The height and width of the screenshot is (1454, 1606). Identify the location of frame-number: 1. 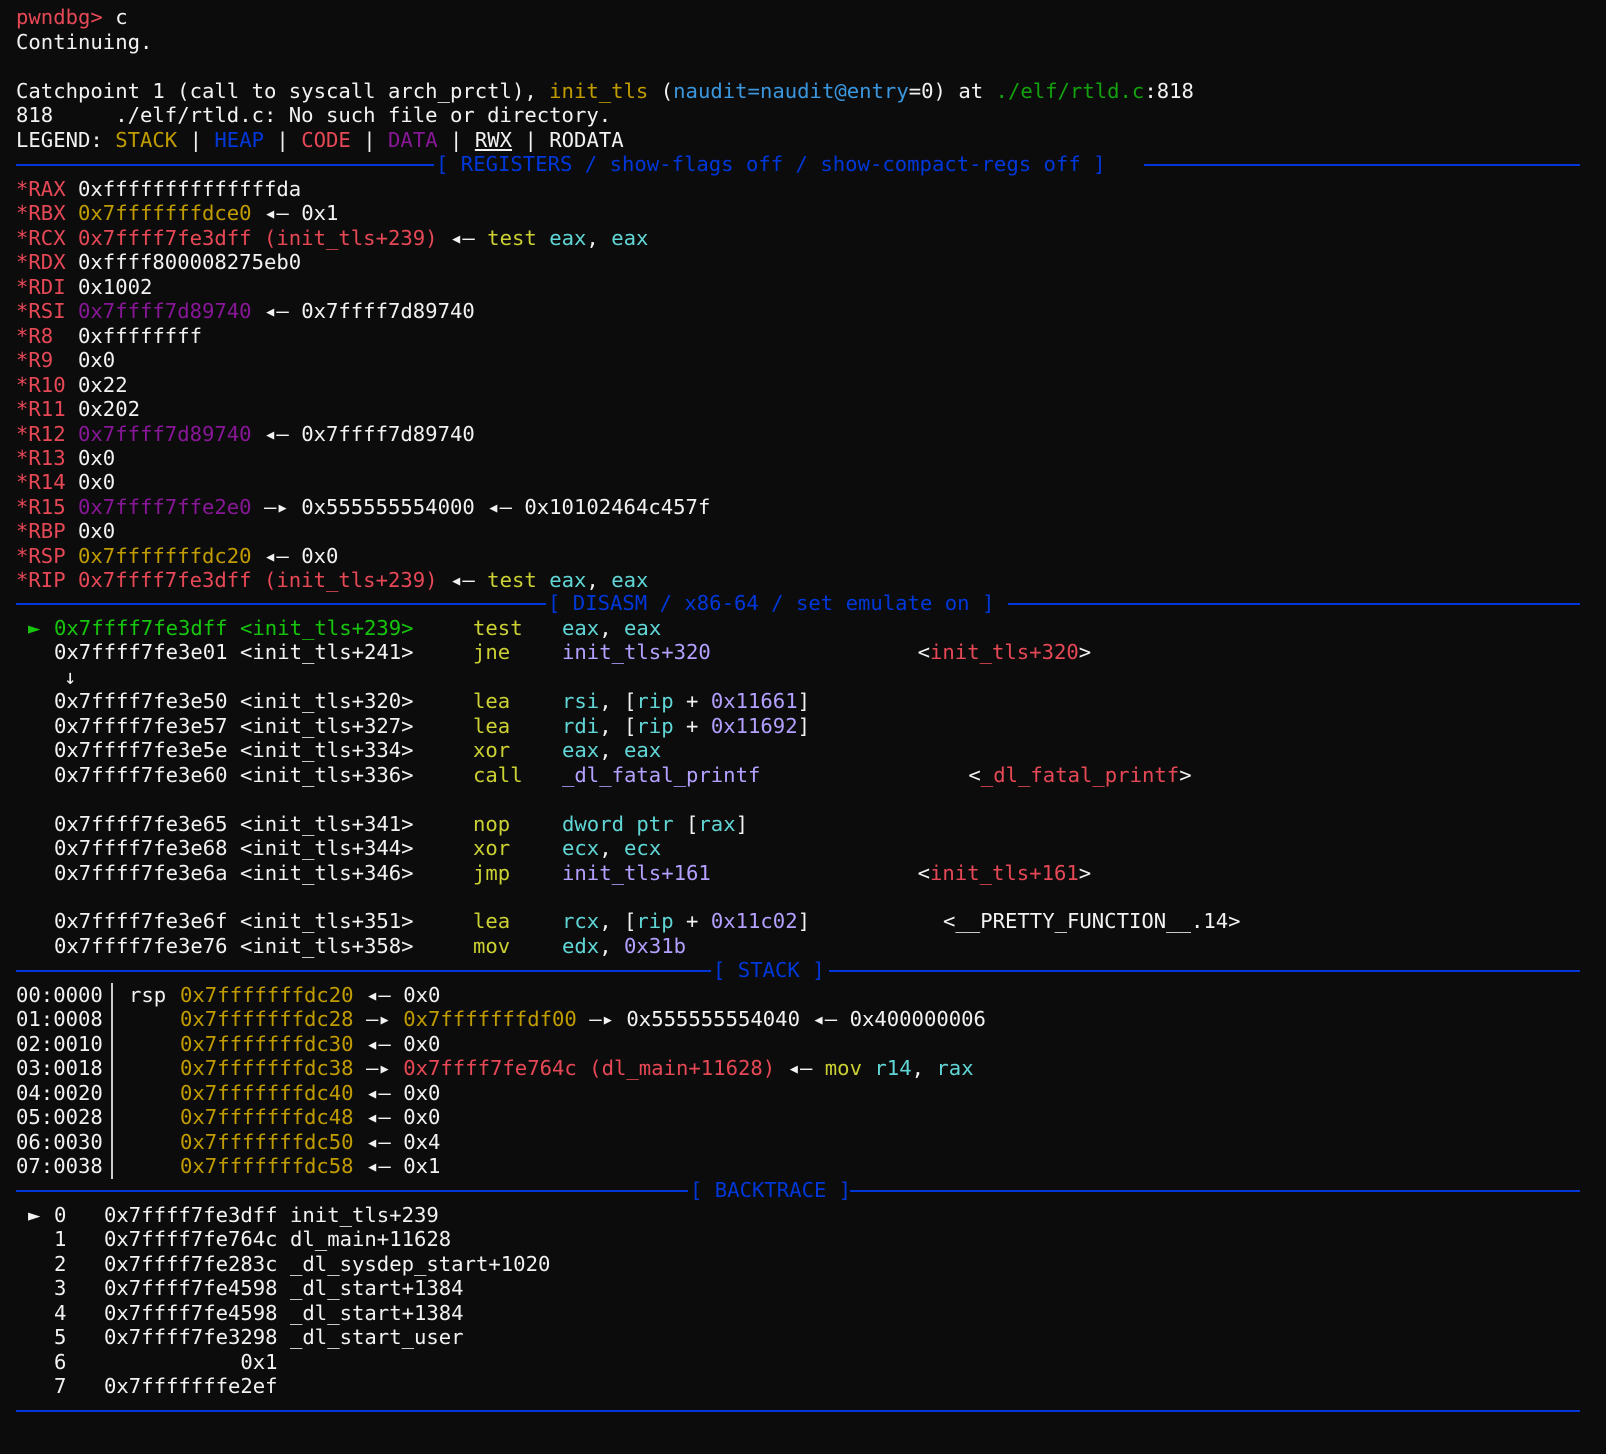
(60, 1239).